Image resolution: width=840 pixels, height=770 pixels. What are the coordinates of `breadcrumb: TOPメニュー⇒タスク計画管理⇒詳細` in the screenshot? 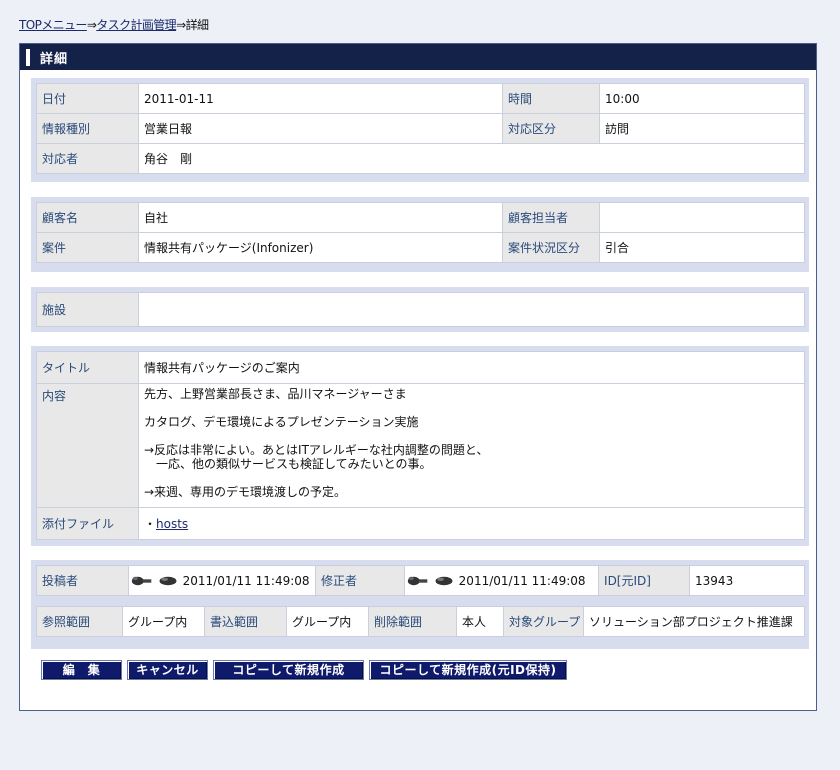 It's located at (114, 24).